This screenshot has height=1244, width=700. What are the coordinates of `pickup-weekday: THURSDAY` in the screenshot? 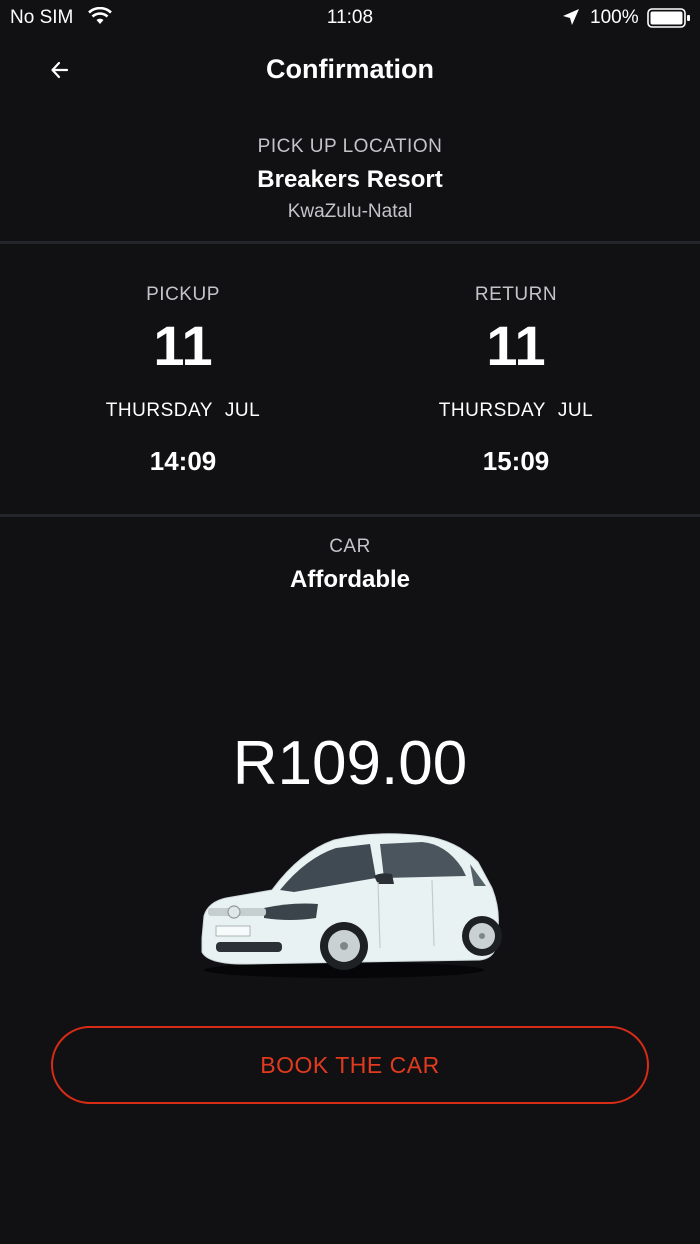 It's located at (159, 410).